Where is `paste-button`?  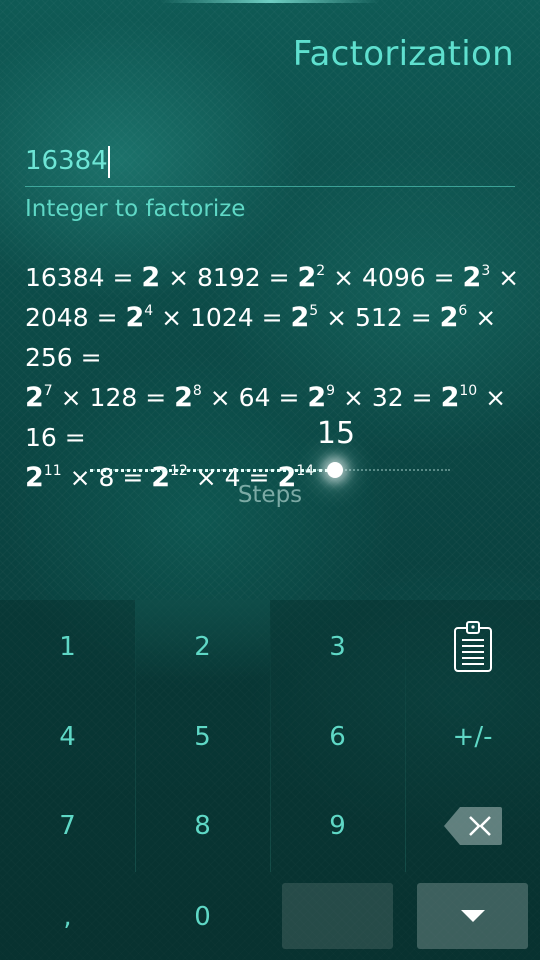 paste-button is located at coordinates (472, 647).